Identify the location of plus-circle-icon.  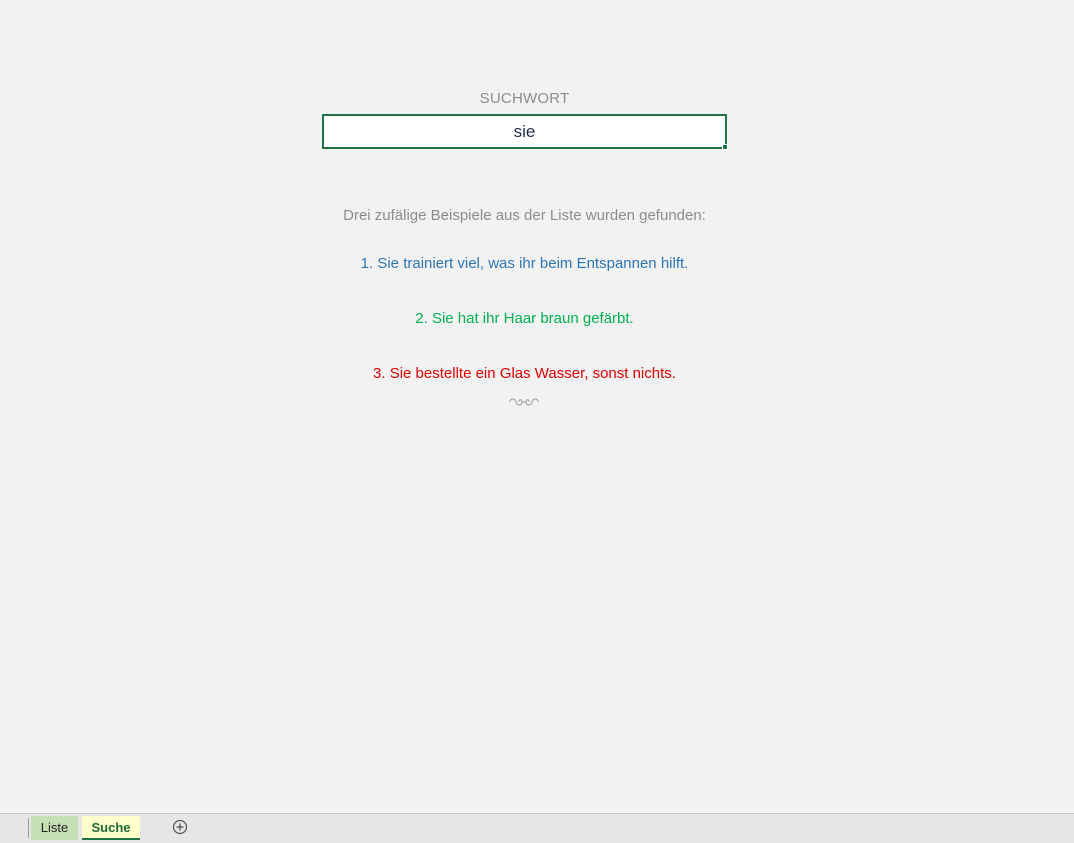
(180, 827).